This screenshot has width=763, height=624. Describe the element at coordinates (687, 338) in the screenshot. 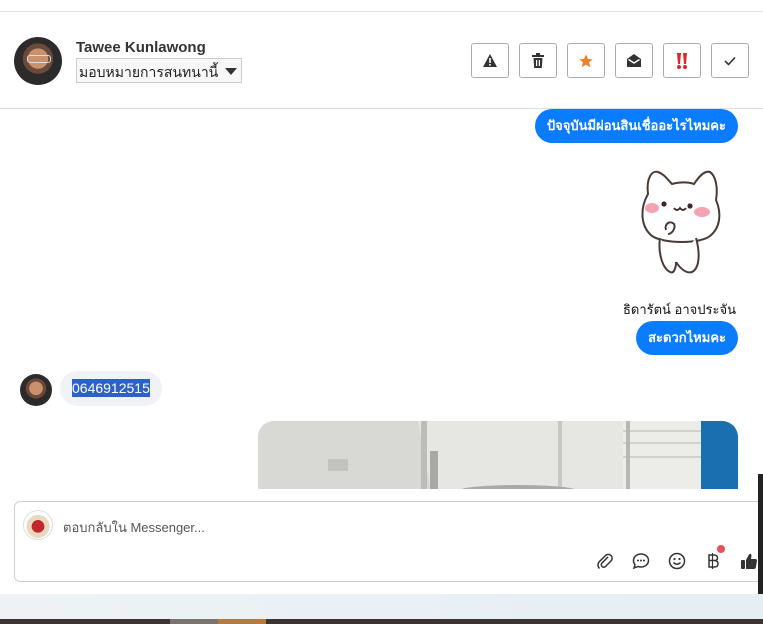

I see `outgoing-message: สะดวกไหมคะ` at that location.